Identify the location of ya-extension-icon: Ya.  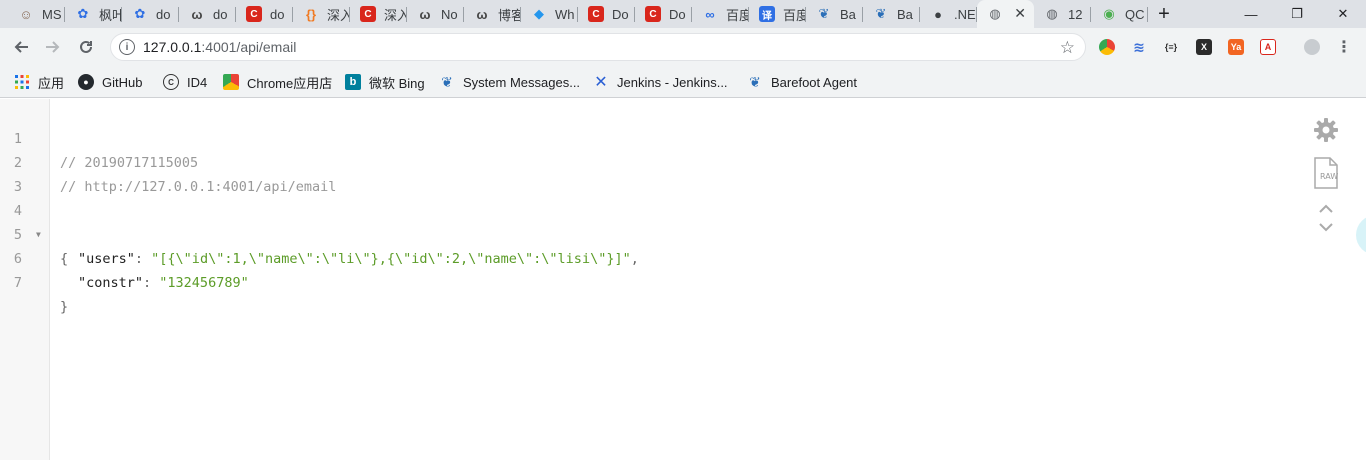
(1236, 47).